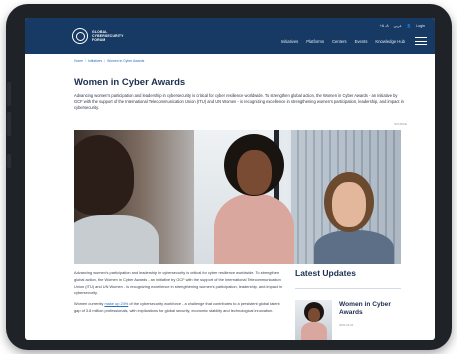 The height and width of the screenshot is (354, 457). What do you see at coordinates (420, 26) in the screenshot?
I see `login-link: Login` at bounding box center [420, 26].